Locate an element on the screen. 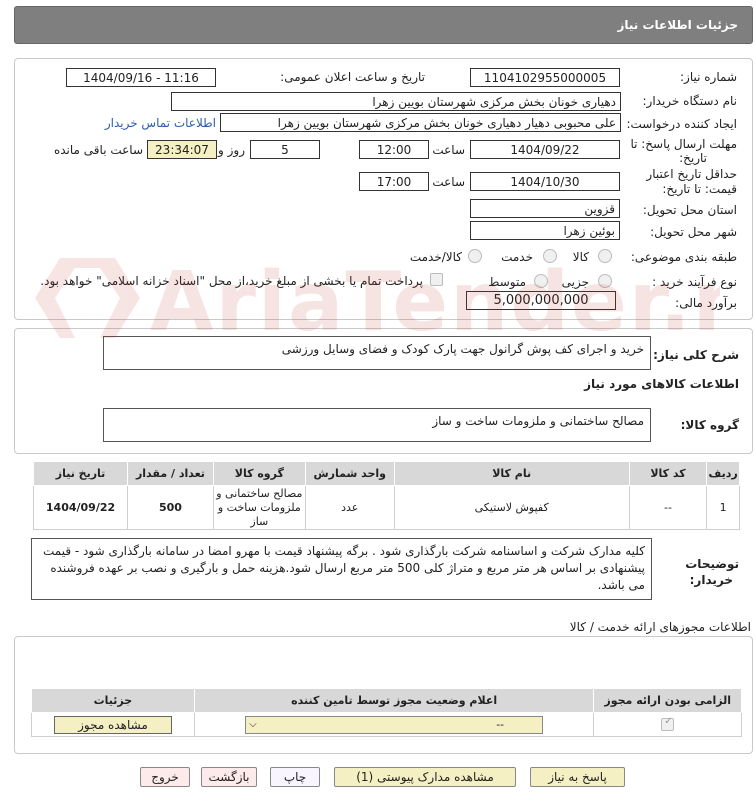 This screenshot has width=755, height=804. cell-qty: 500 is located at coordinates (170, 507).